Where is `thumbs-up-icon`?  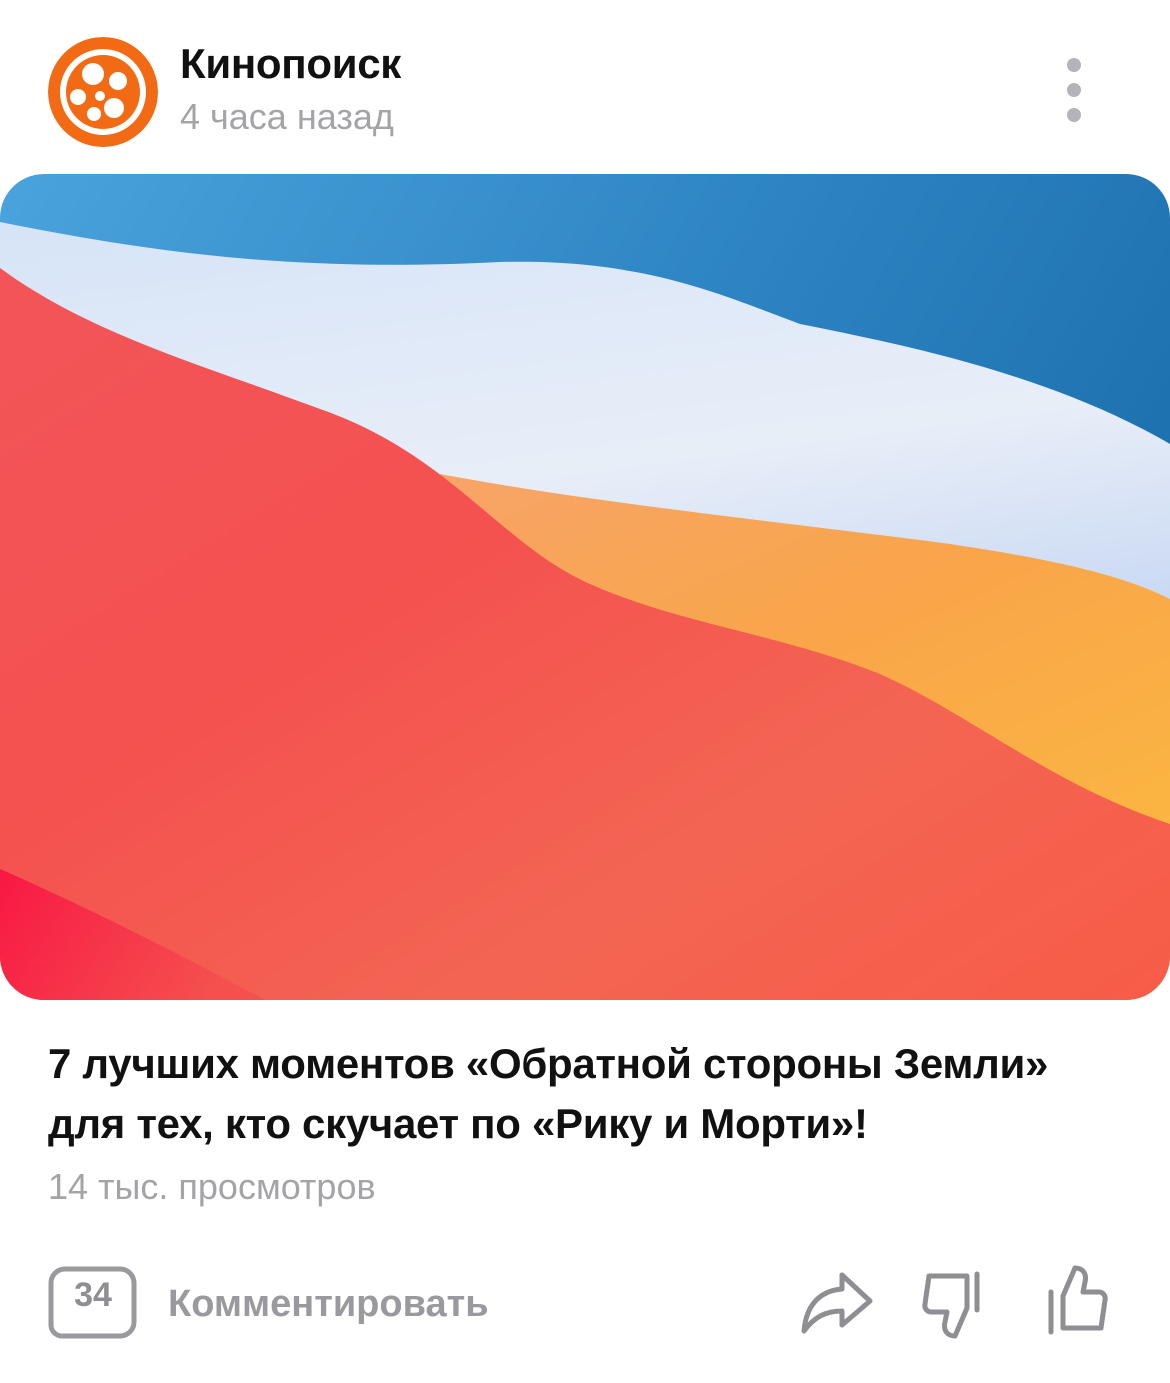
thumbs-up-icon is located at coordinates (1078, 1300).